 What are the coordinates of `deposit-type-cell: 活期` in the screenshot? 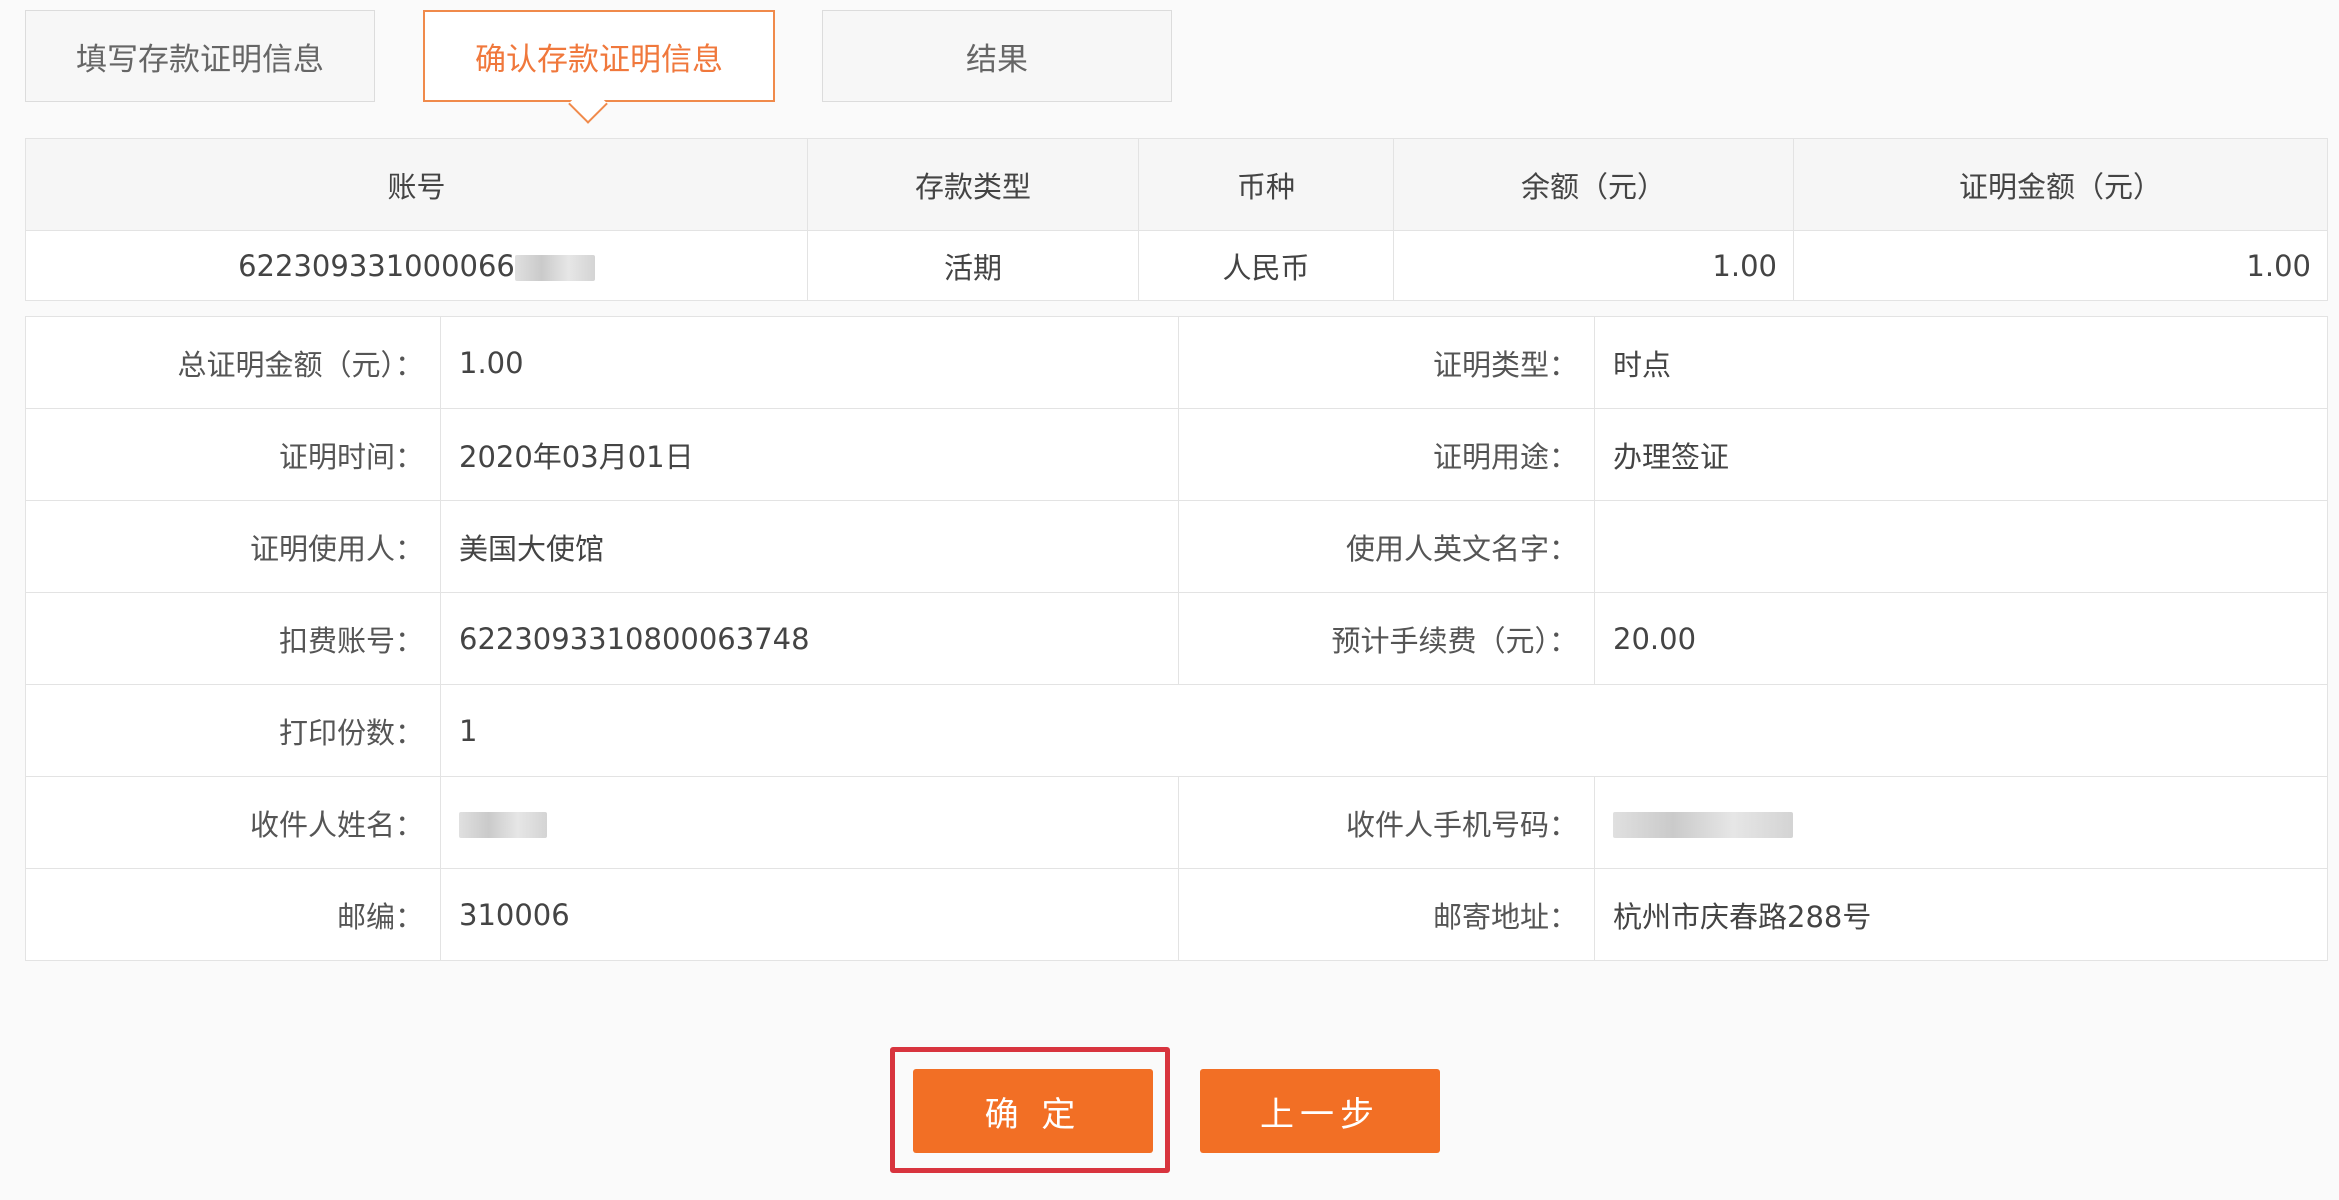 It's located at (973, 265).